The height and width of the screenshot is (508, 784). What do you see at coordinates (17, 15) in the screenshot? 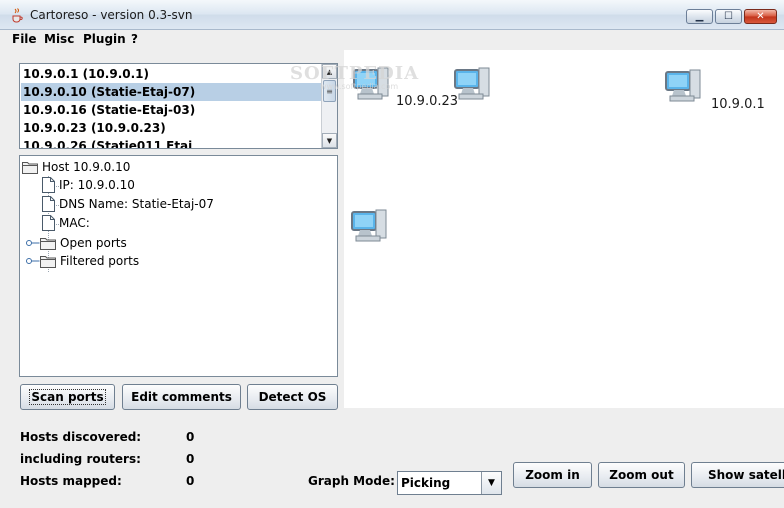
I see `java-cup-icon` at bounding box center [17, 15].